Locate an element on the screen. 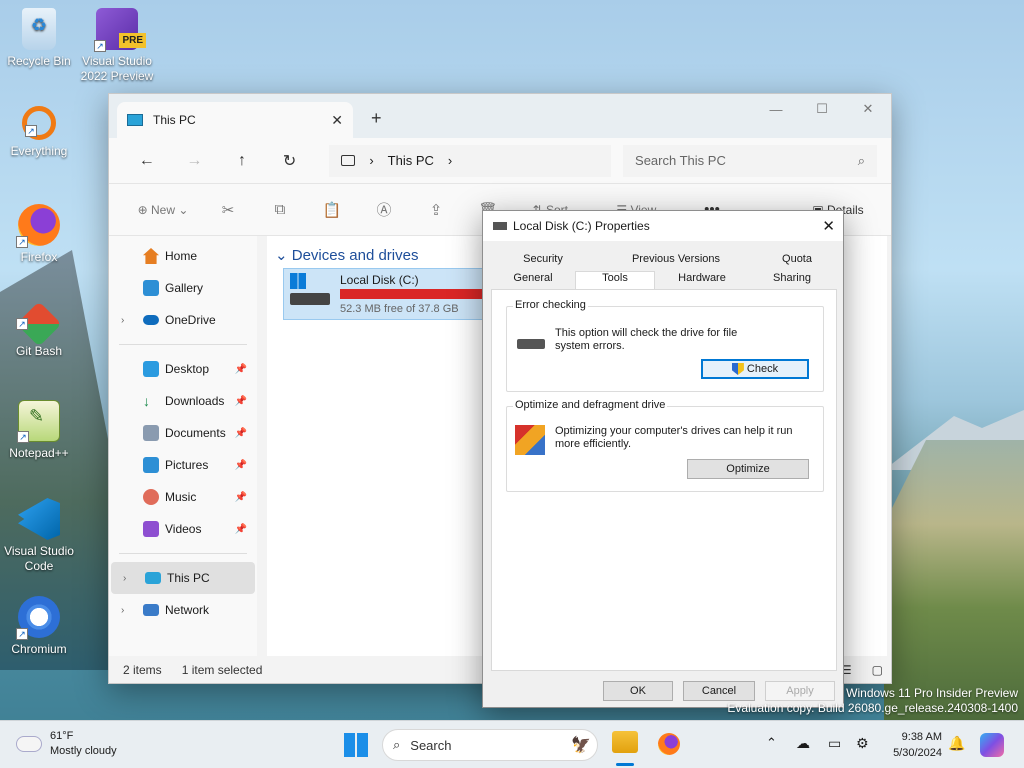 This screenshot has width=1024, height=768. display-icon: ▭ is located at coordinates (834, 743).